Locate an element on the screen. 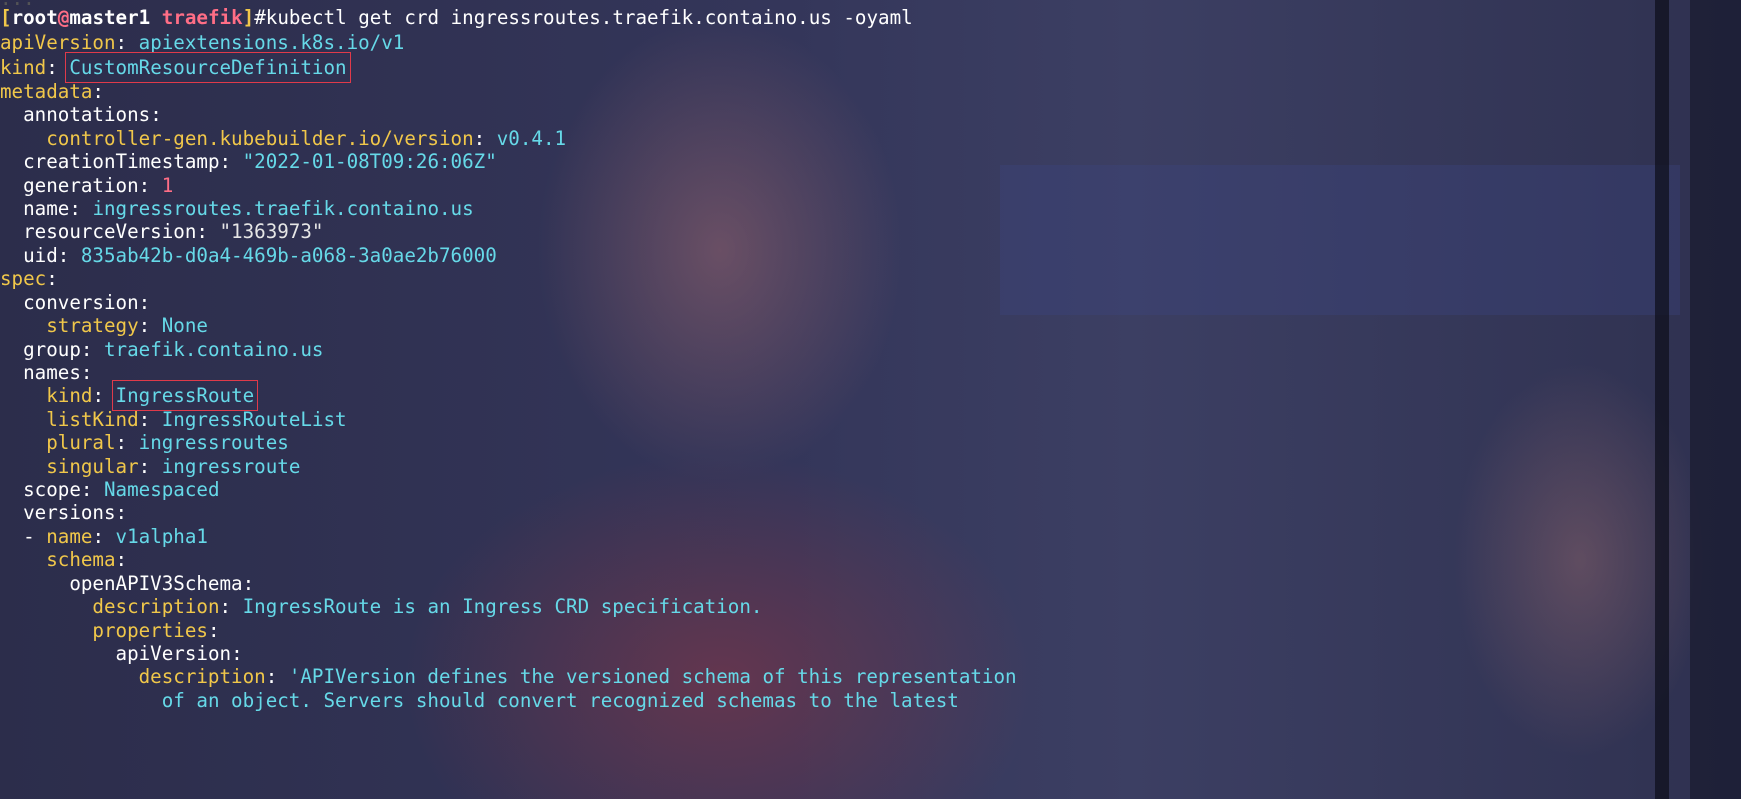 This screenshot has width=1741, height=799. yaml-line-names-kind: kind: IngressRoute is located at coordinates (152, 395).